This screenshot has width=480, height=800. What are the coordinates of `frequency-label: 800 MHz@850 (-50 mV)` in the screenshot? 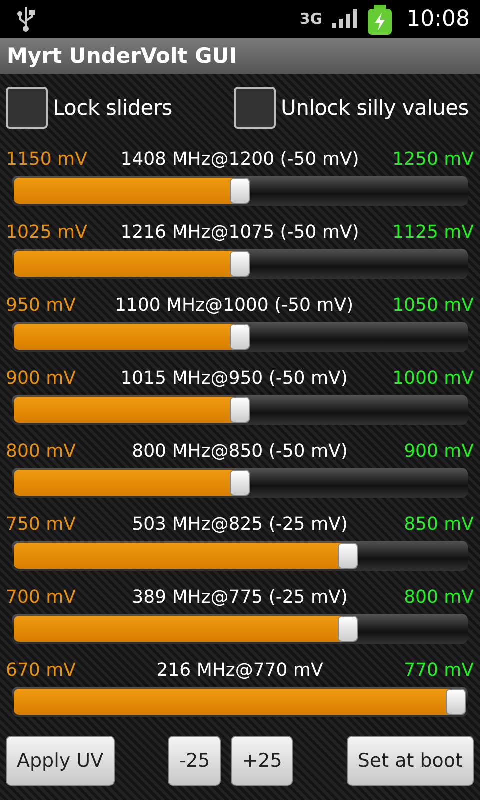 It's located at (240, 451).